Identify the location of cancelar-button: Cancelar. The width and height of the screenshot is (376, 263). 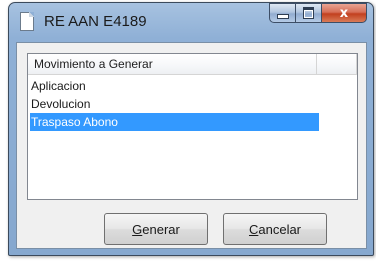
(275, 229).